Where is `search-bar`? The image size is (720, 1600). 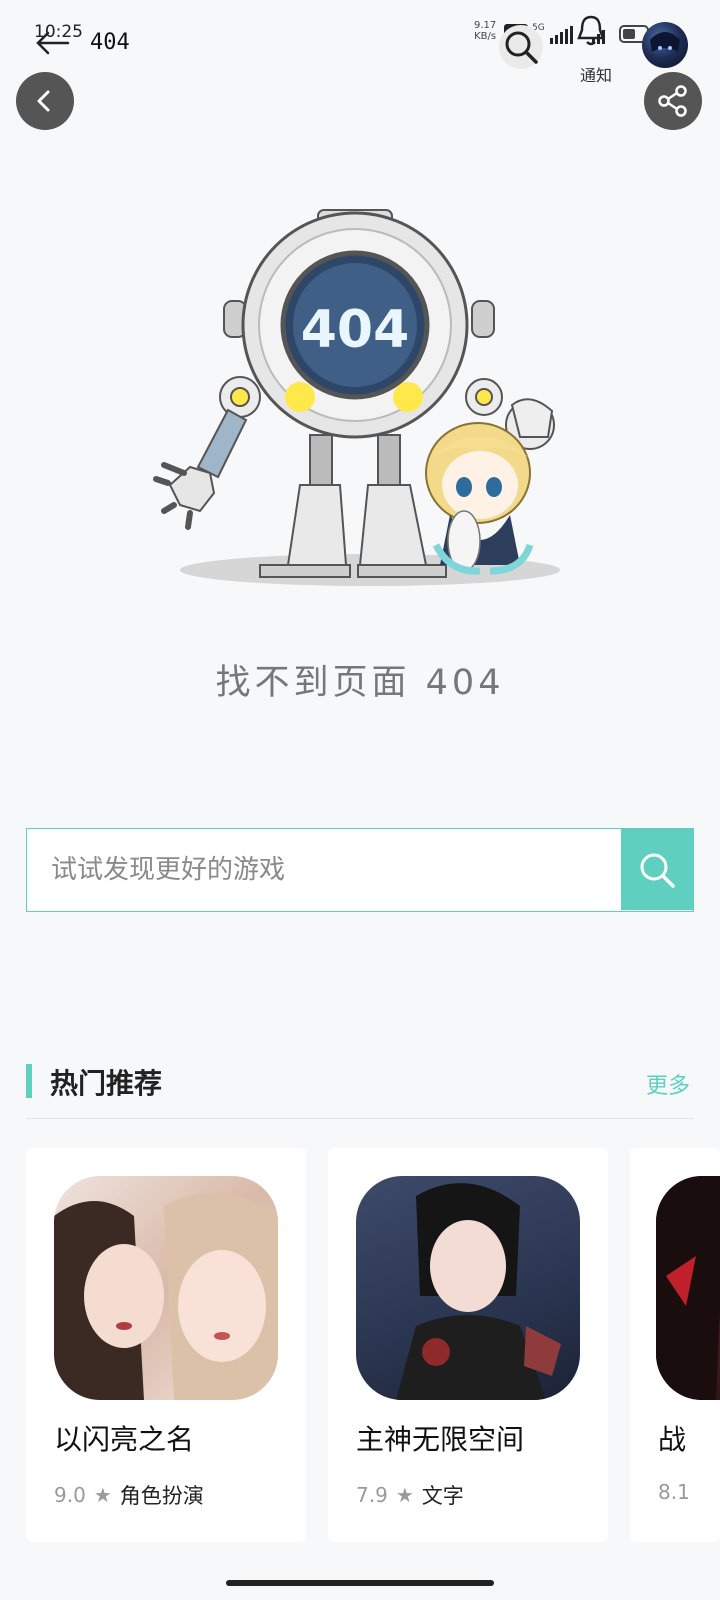
search-bar is located at coordinates (360, 870).